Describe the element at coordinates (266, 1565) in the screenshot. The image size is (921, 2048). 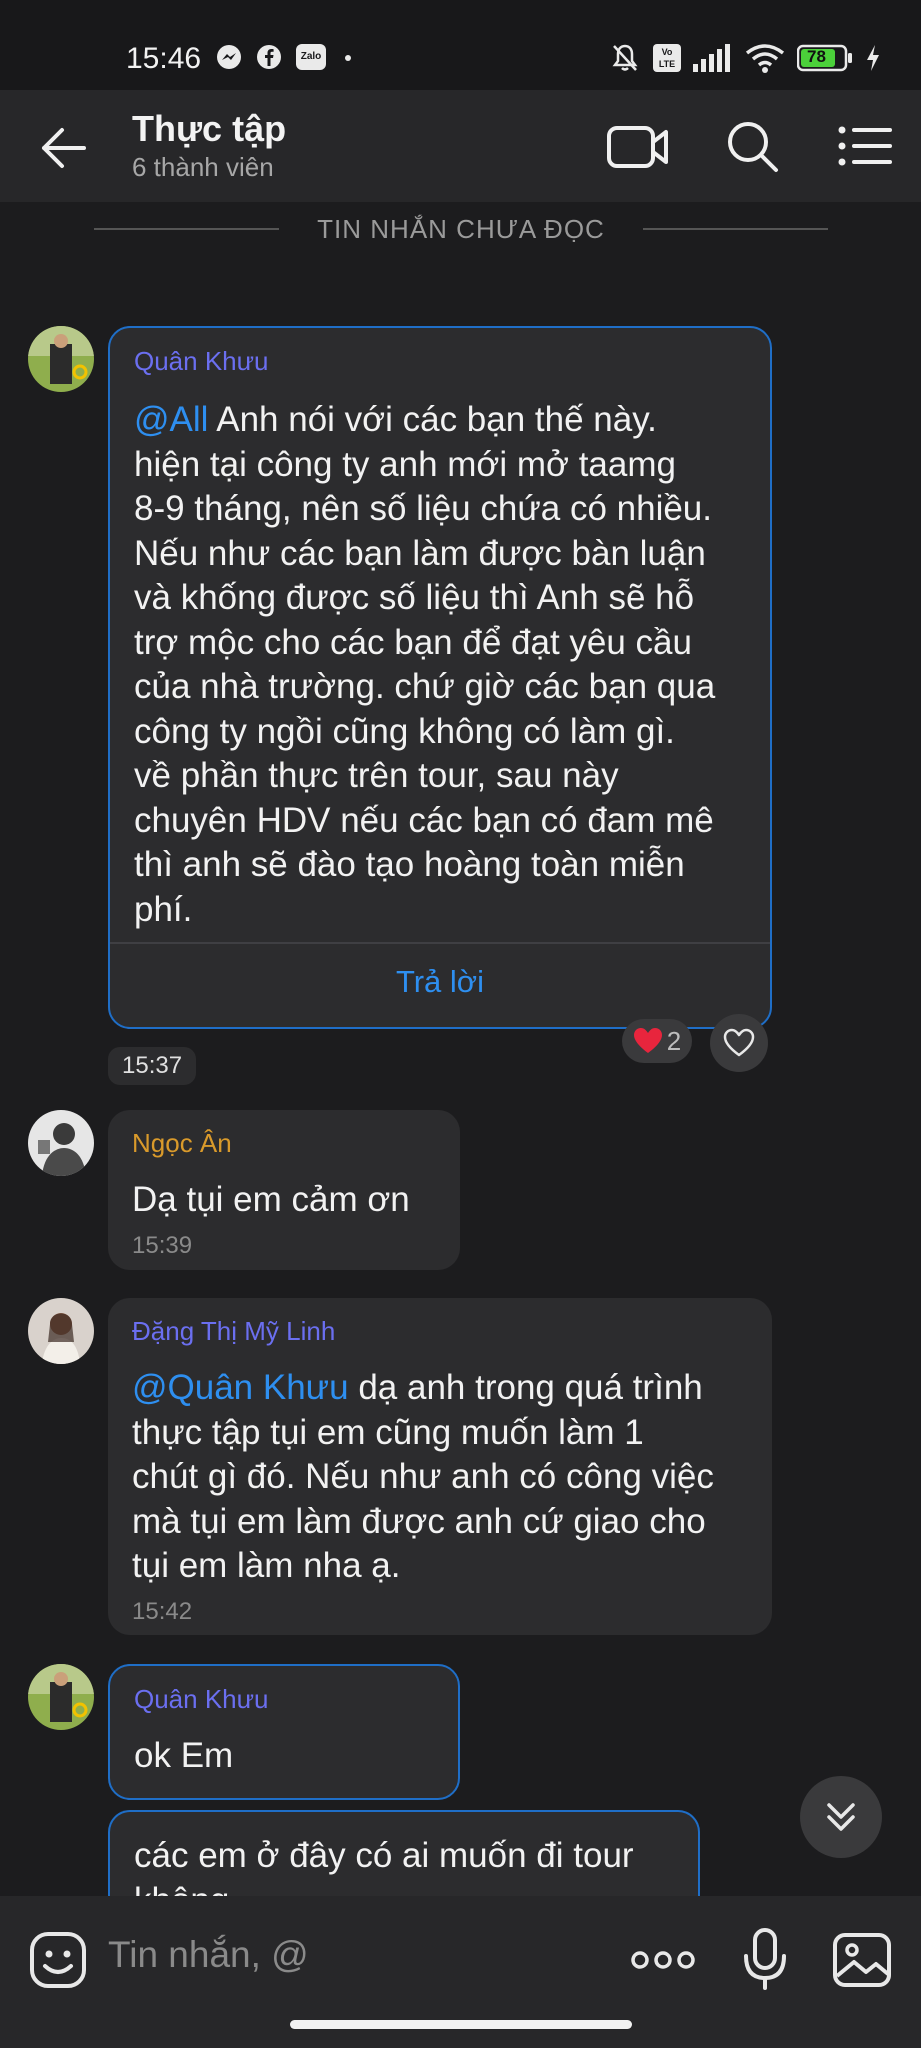
I see `message-line: tụi em làm nha ạ.` at that location.